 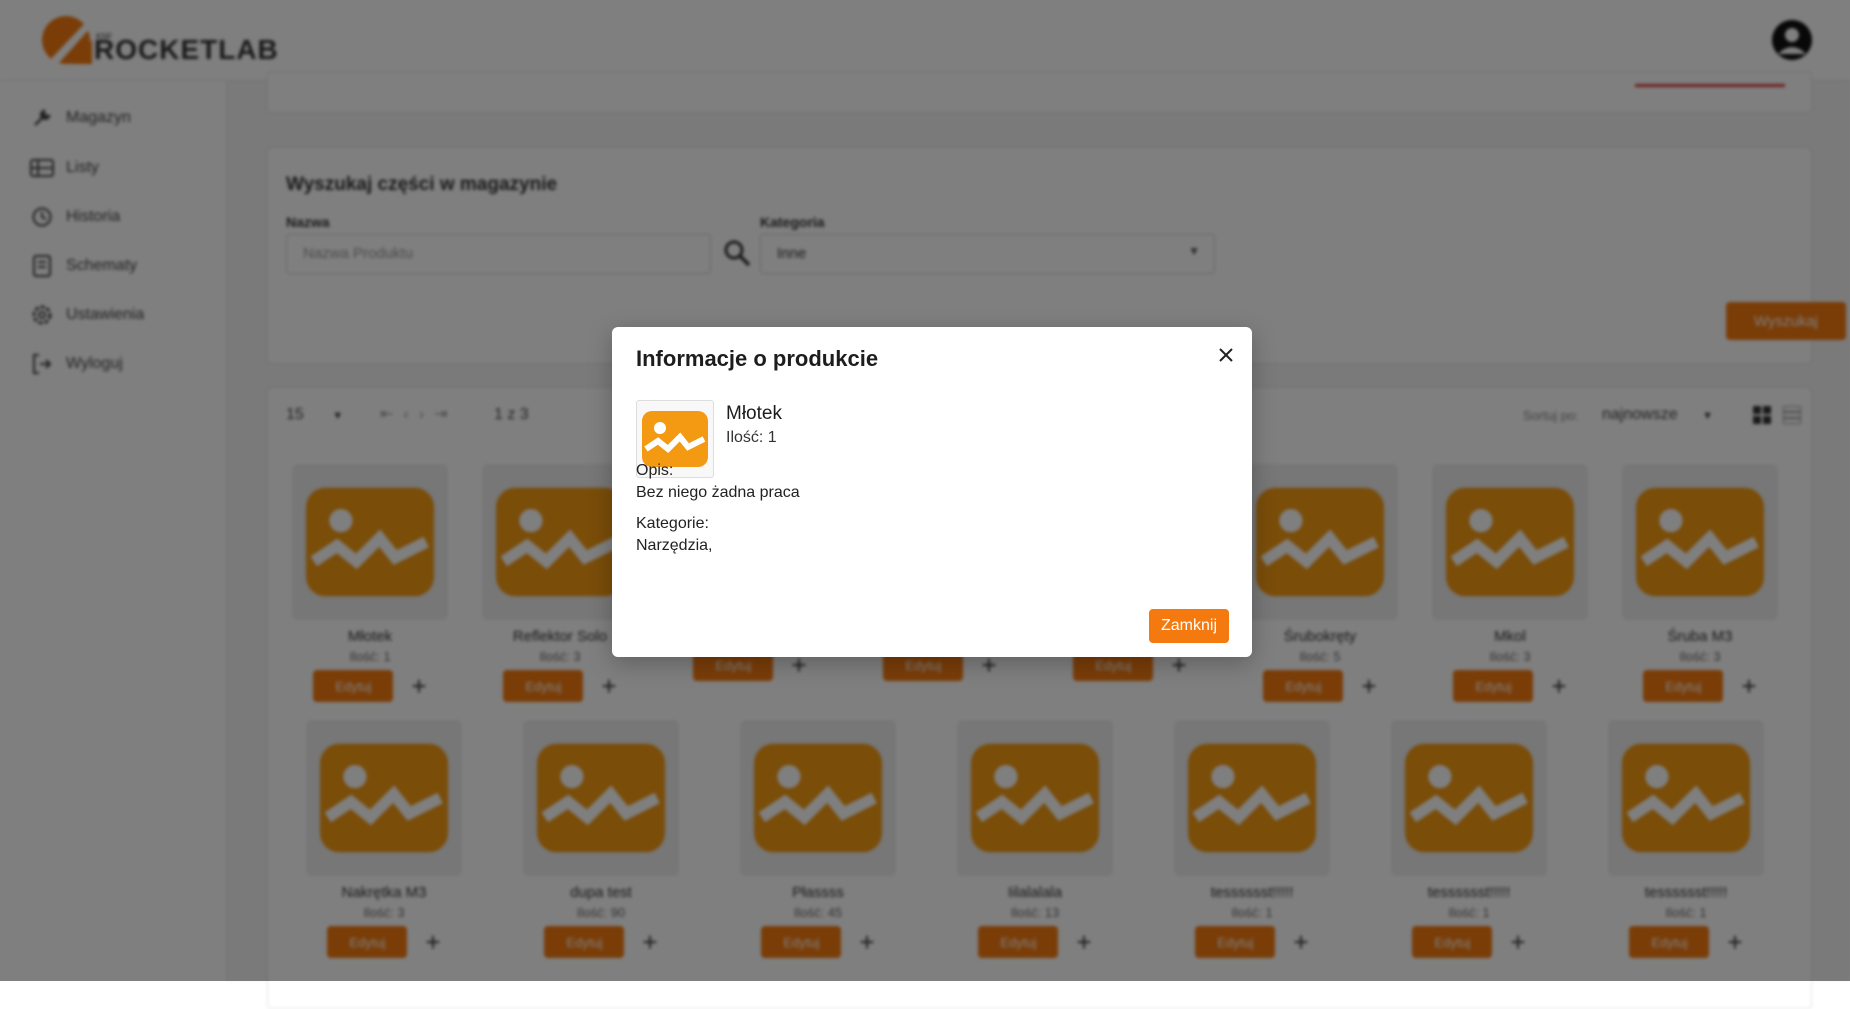 What do you see at coordinates (757, 358) in the screenshot?
I see `modal-title: Informacje o produkcie` at bounding box center [757, 358].